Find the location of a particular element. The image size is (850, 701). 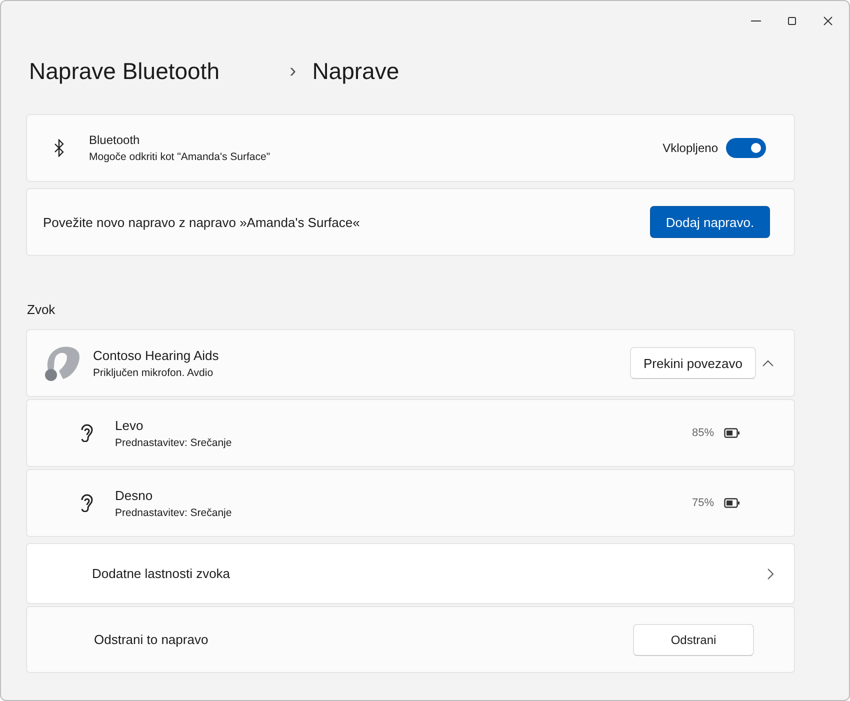

bluetooth-toggle is located at coordinates (746, 148).